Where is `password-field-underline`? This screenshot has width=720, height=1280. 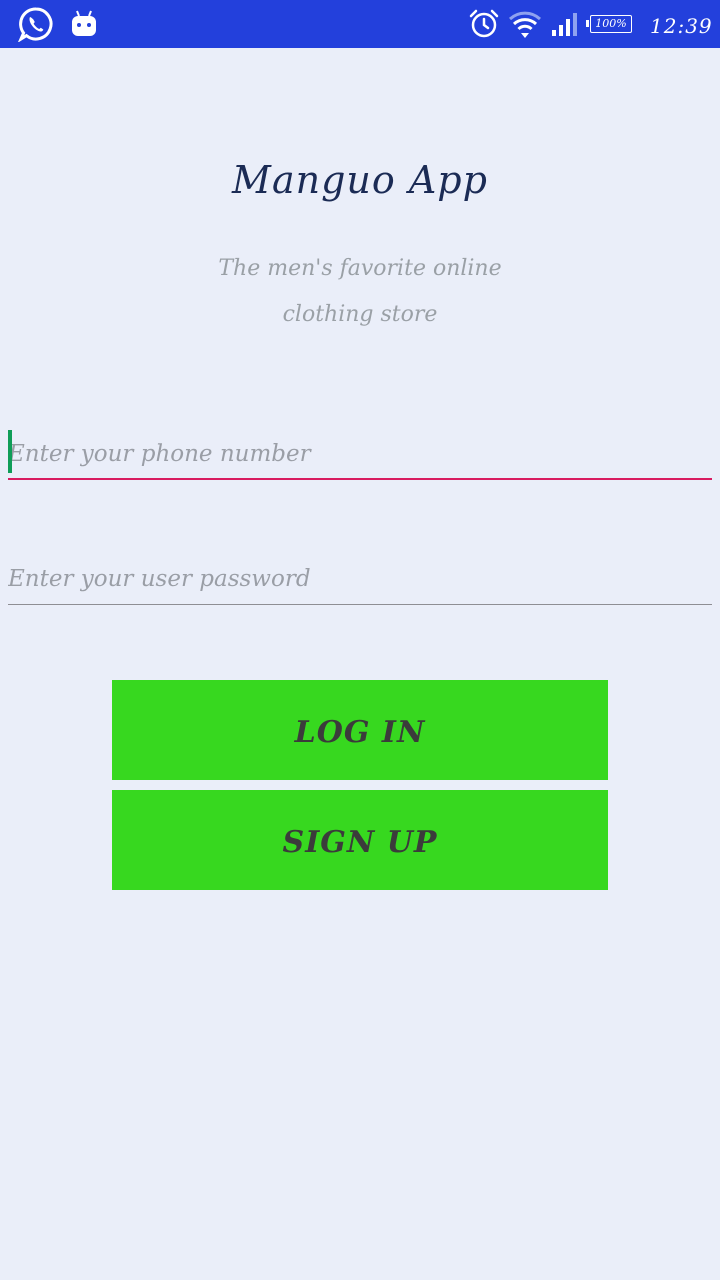
password-field-underline is located at coordinates (360, 604).